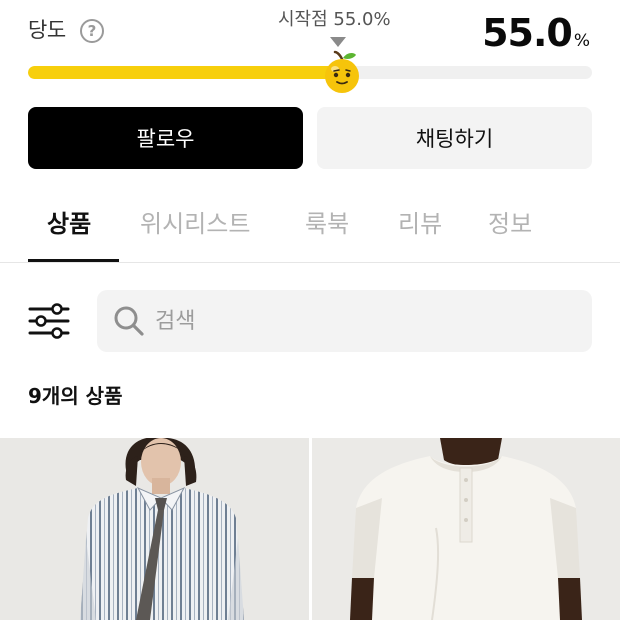  I want to click on search-box, so click(344, 321).